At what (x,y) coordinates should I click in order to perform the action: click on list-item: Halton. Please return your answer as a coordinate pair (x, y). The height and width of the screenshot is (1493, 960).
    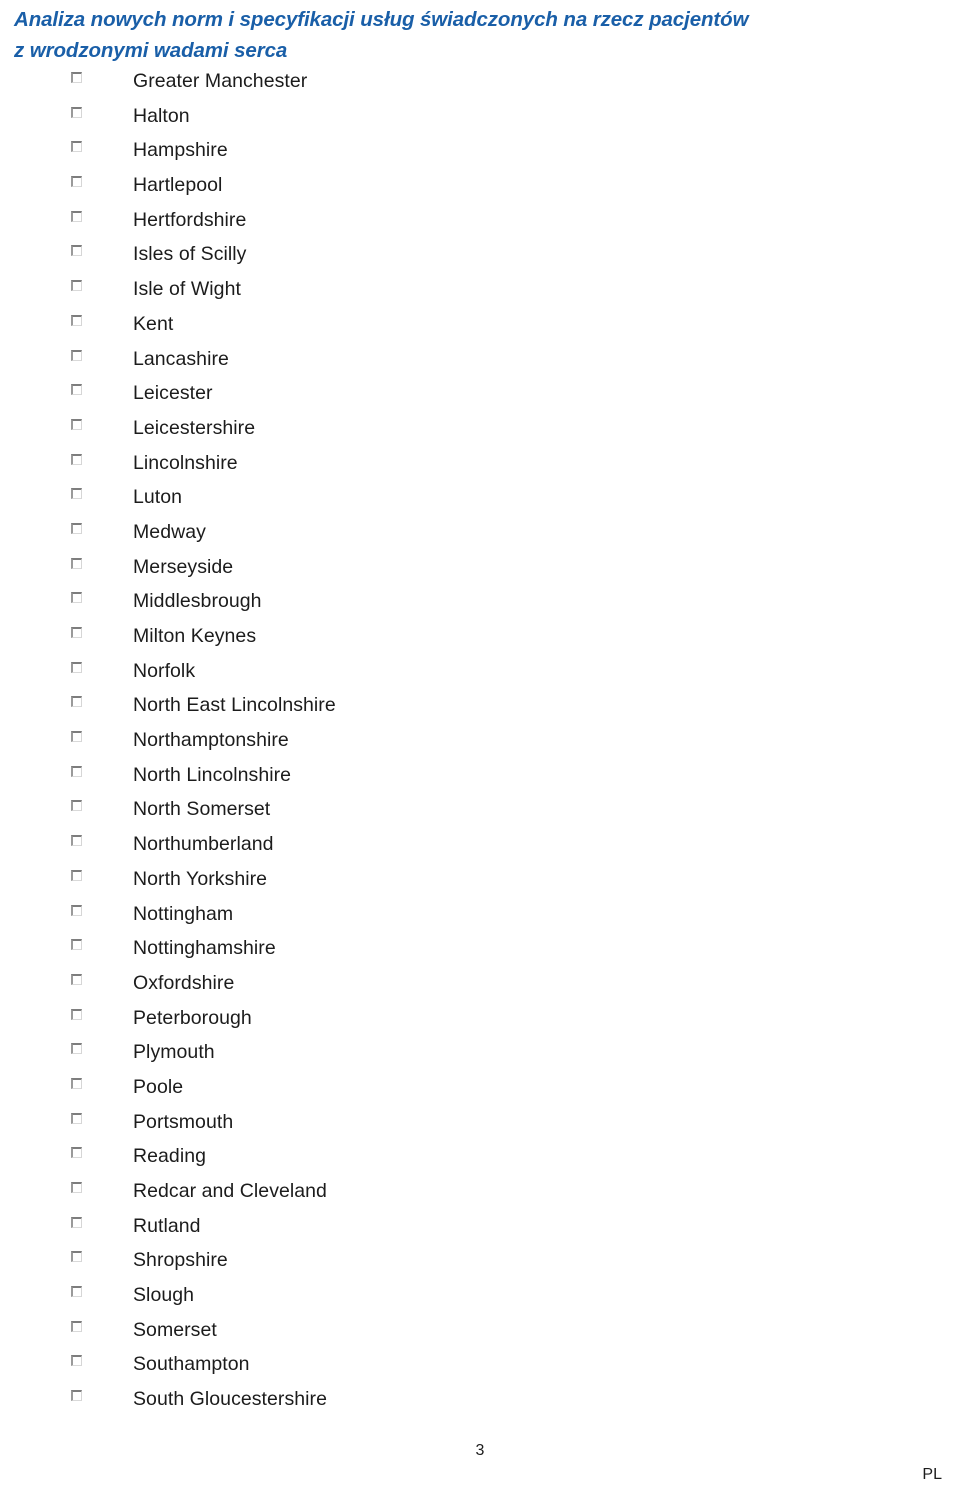
    Looking at the image, I should click on (480, 116).